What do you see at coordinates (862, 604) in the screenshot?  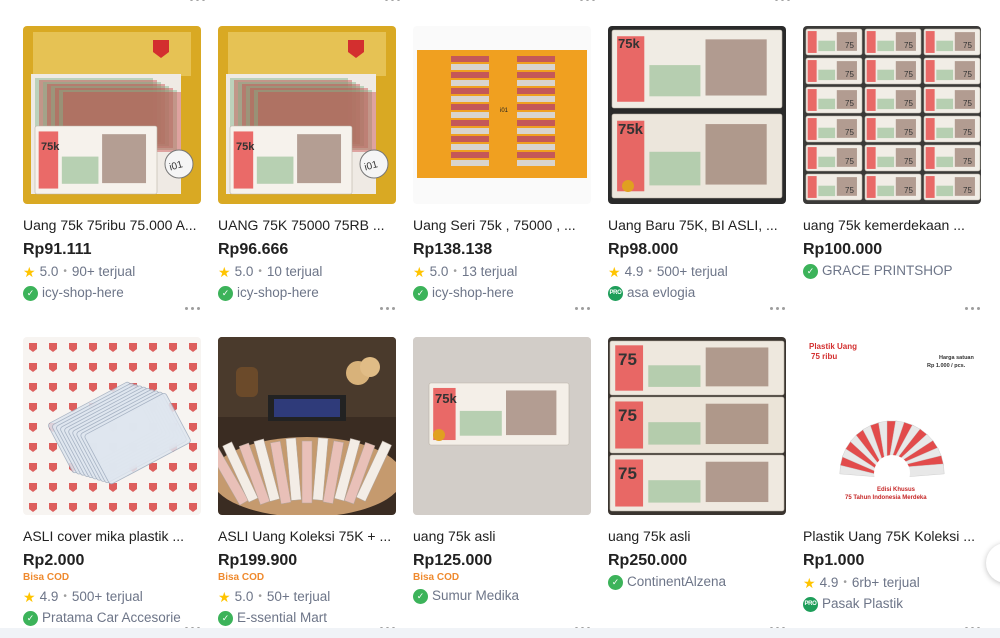 I see `shop-name: Pasak Plastik` at bounding box center [862, 604].